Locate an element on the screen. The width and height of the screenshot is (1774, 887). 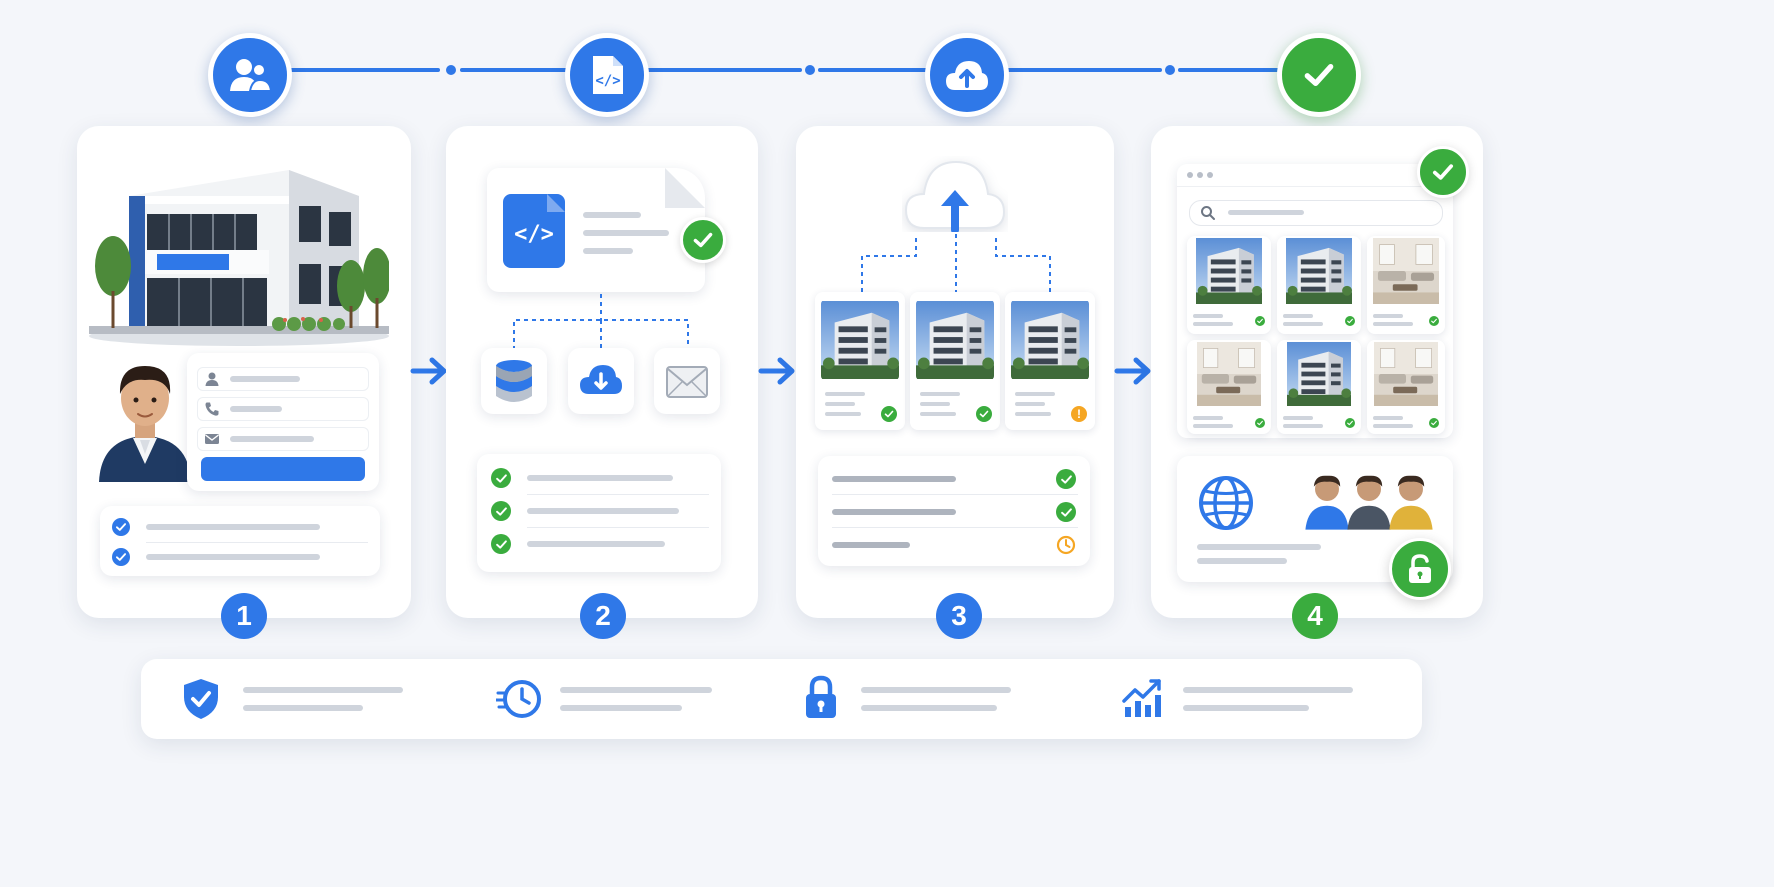
globe-icon is located at coordinates (1226, 503).